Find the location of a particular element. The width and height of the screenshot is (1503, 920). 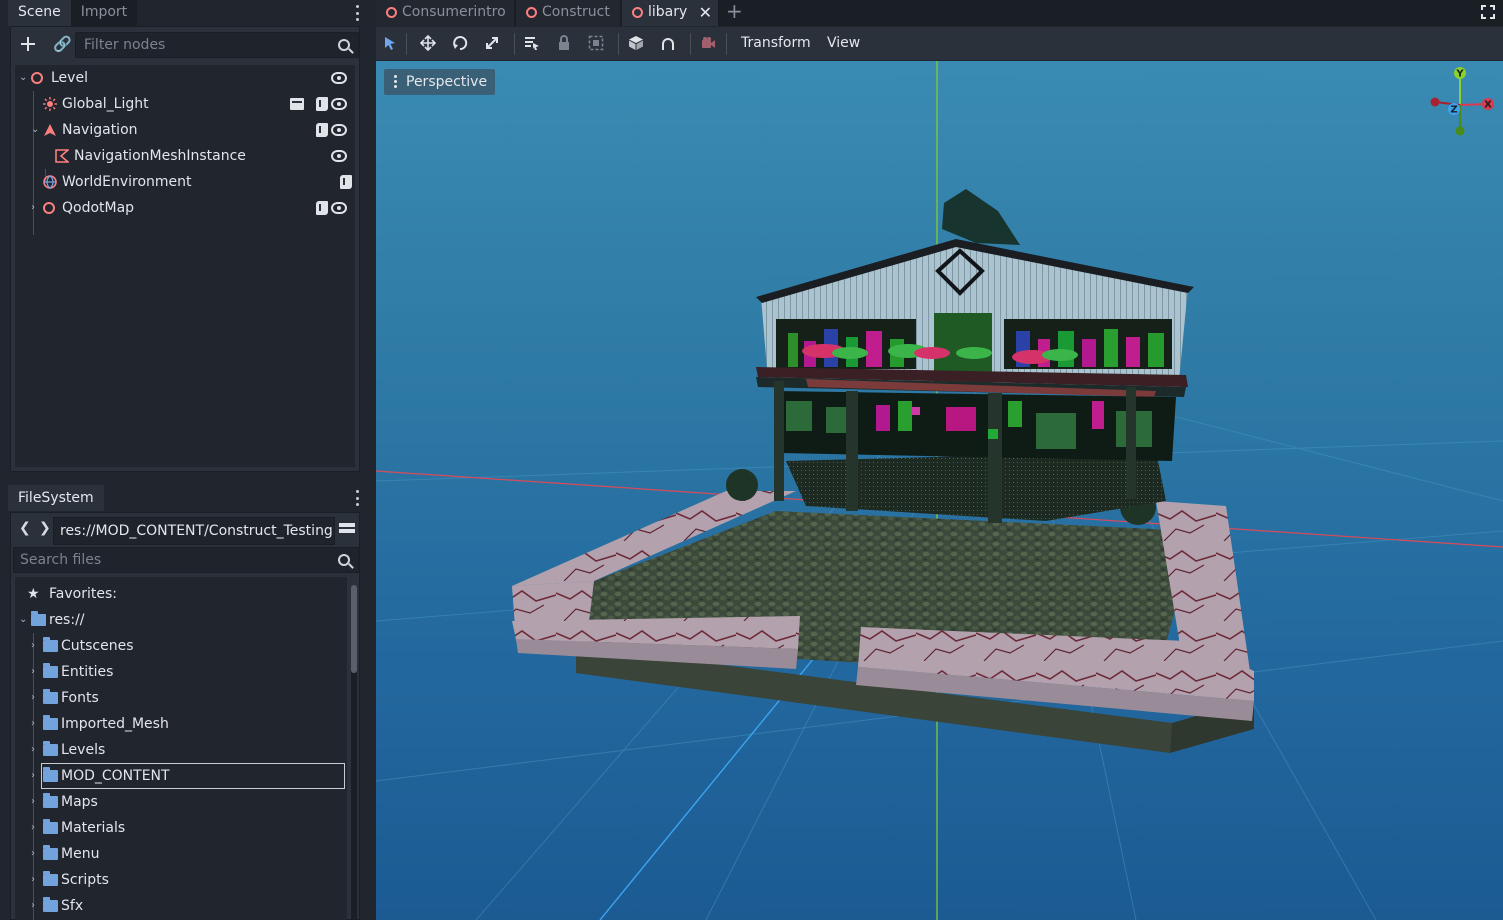

scene-toolbar: 🔗 is located at coordinates (185, 44).